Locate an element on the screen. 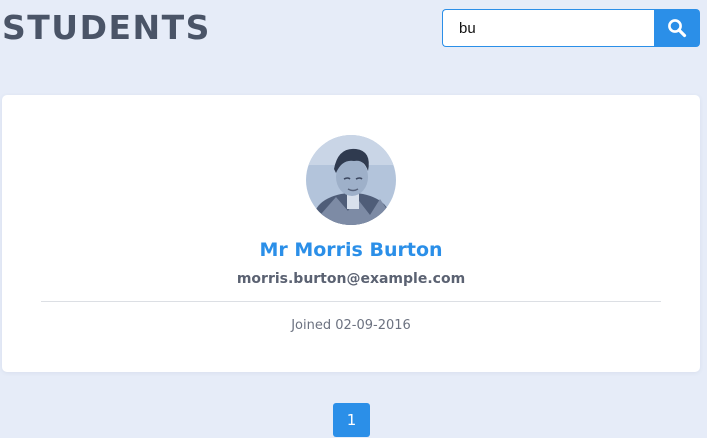 The width and height of the screenshot is (707, 438). divider is located at coordinates (351, 301).